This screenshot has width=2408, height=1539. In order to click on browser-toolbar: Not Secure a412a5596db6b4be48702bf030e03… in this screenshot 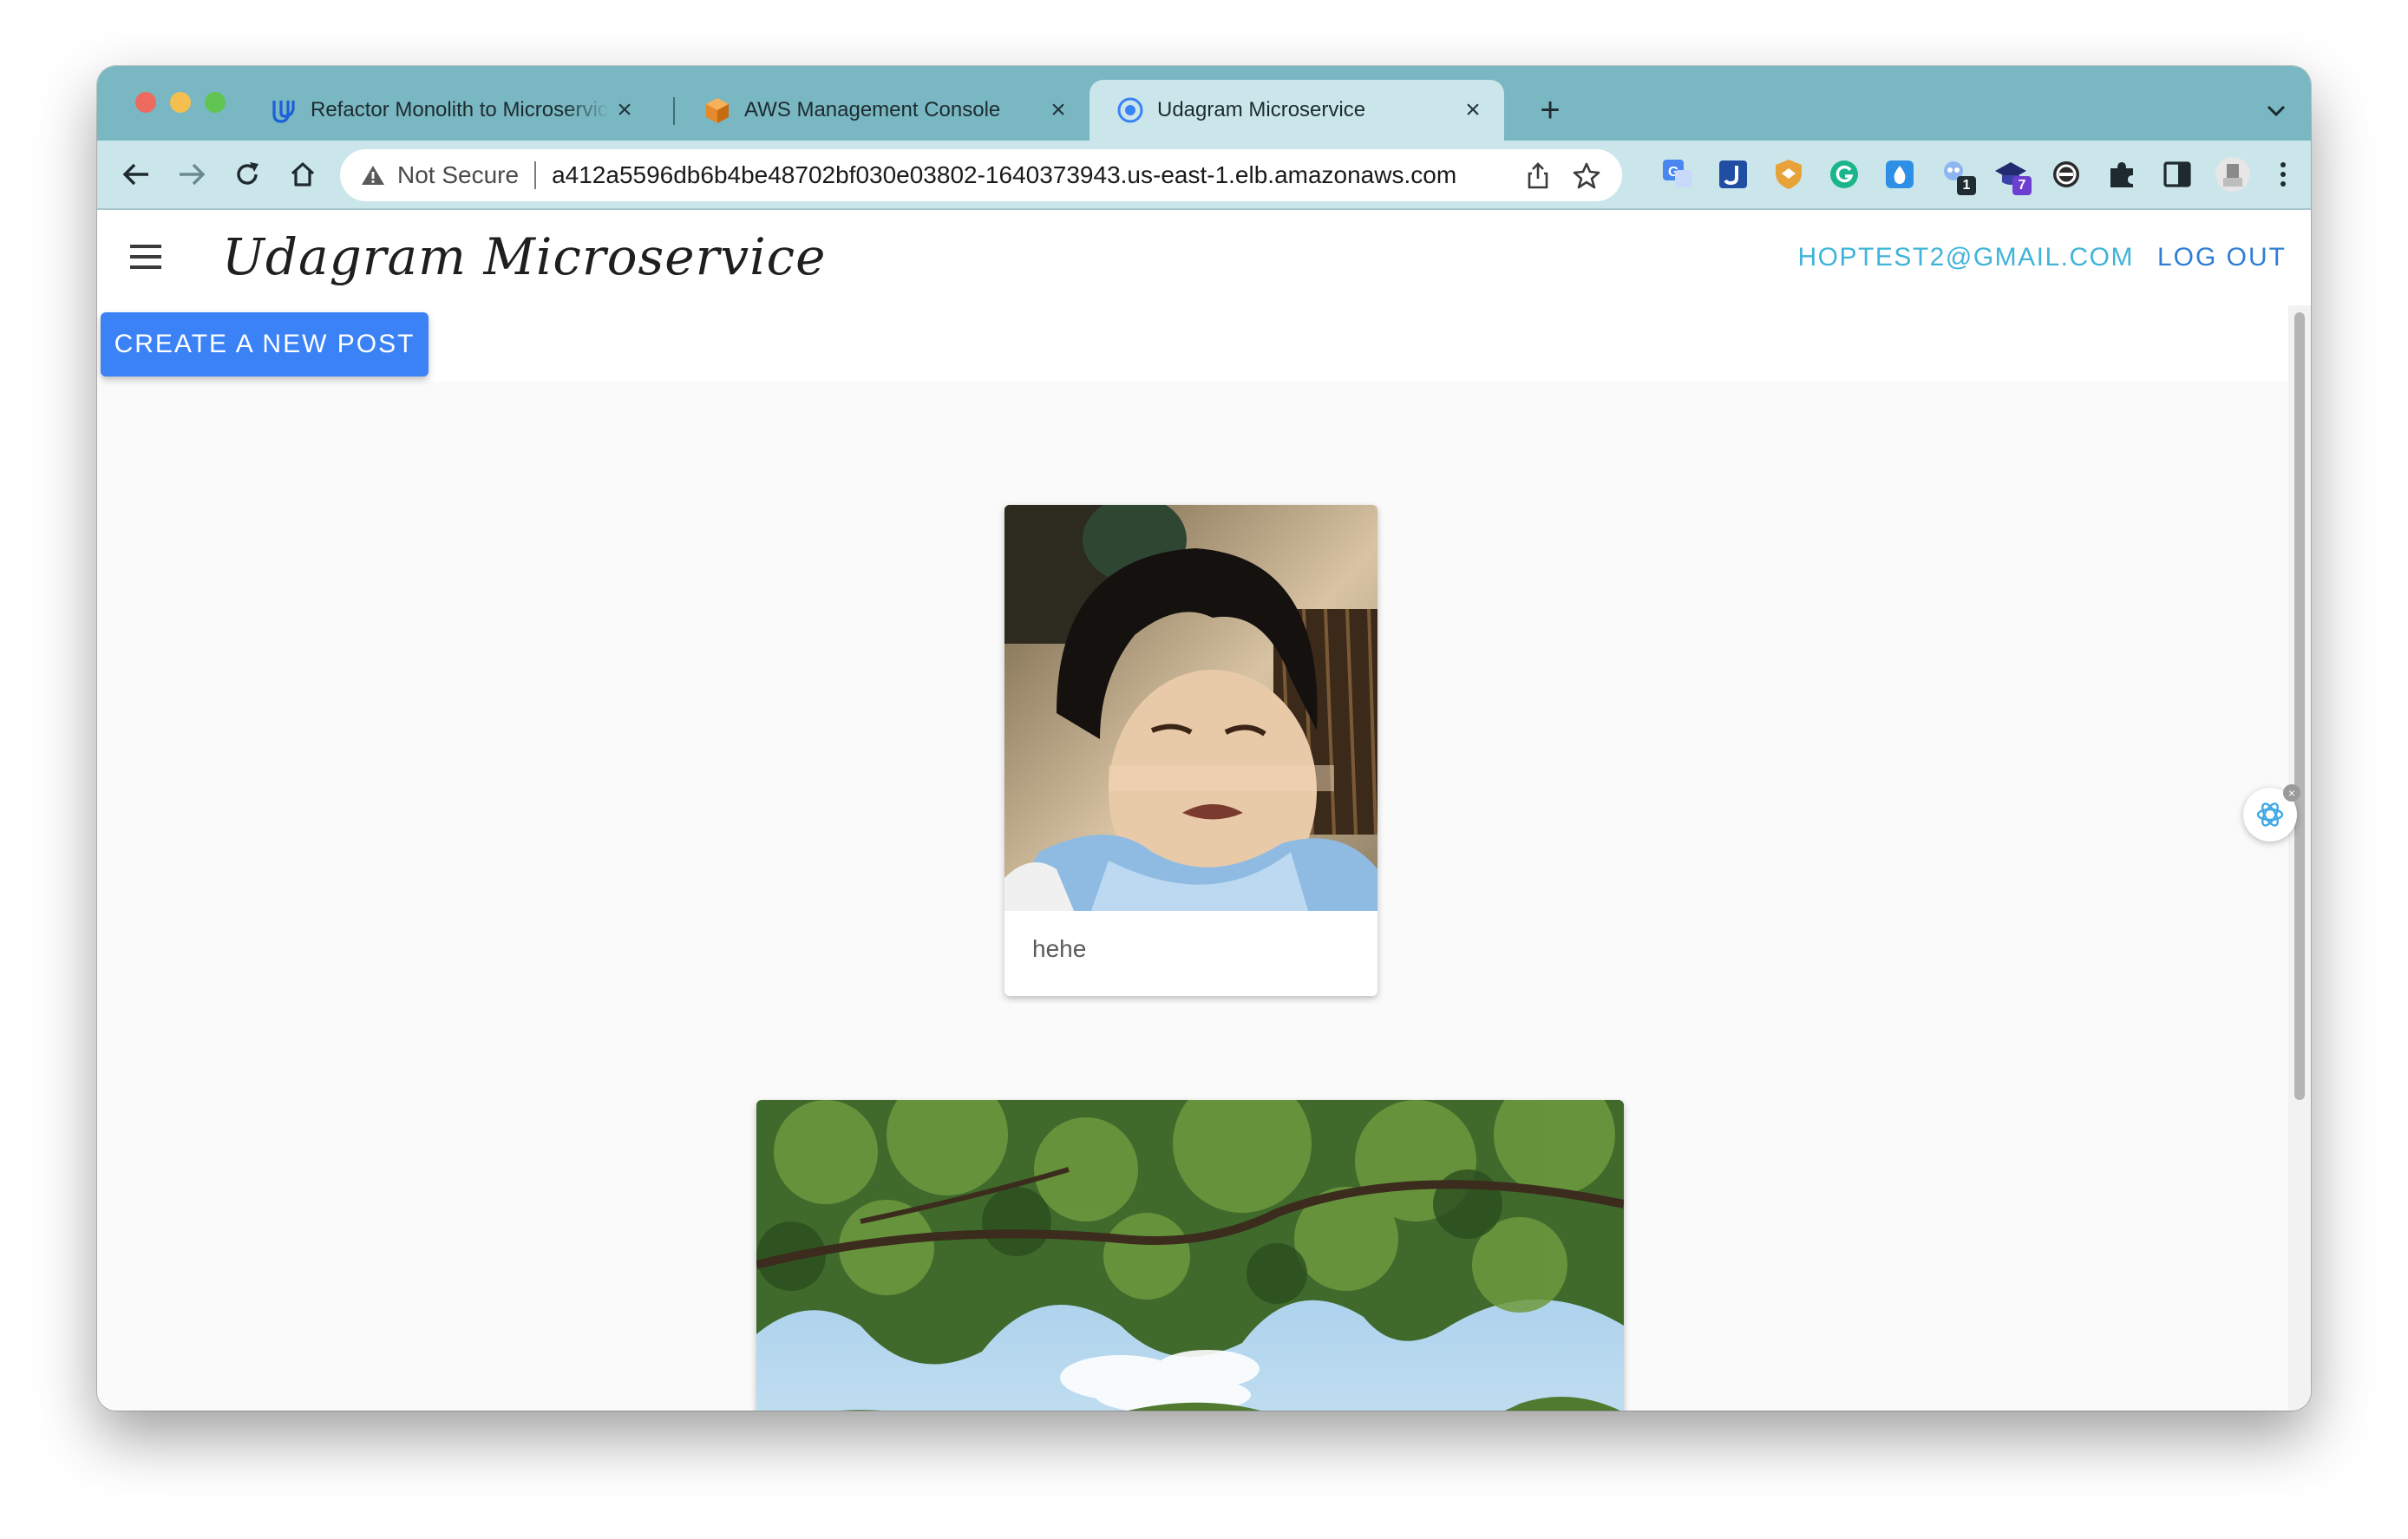, I will do `click(1204, 175)`.